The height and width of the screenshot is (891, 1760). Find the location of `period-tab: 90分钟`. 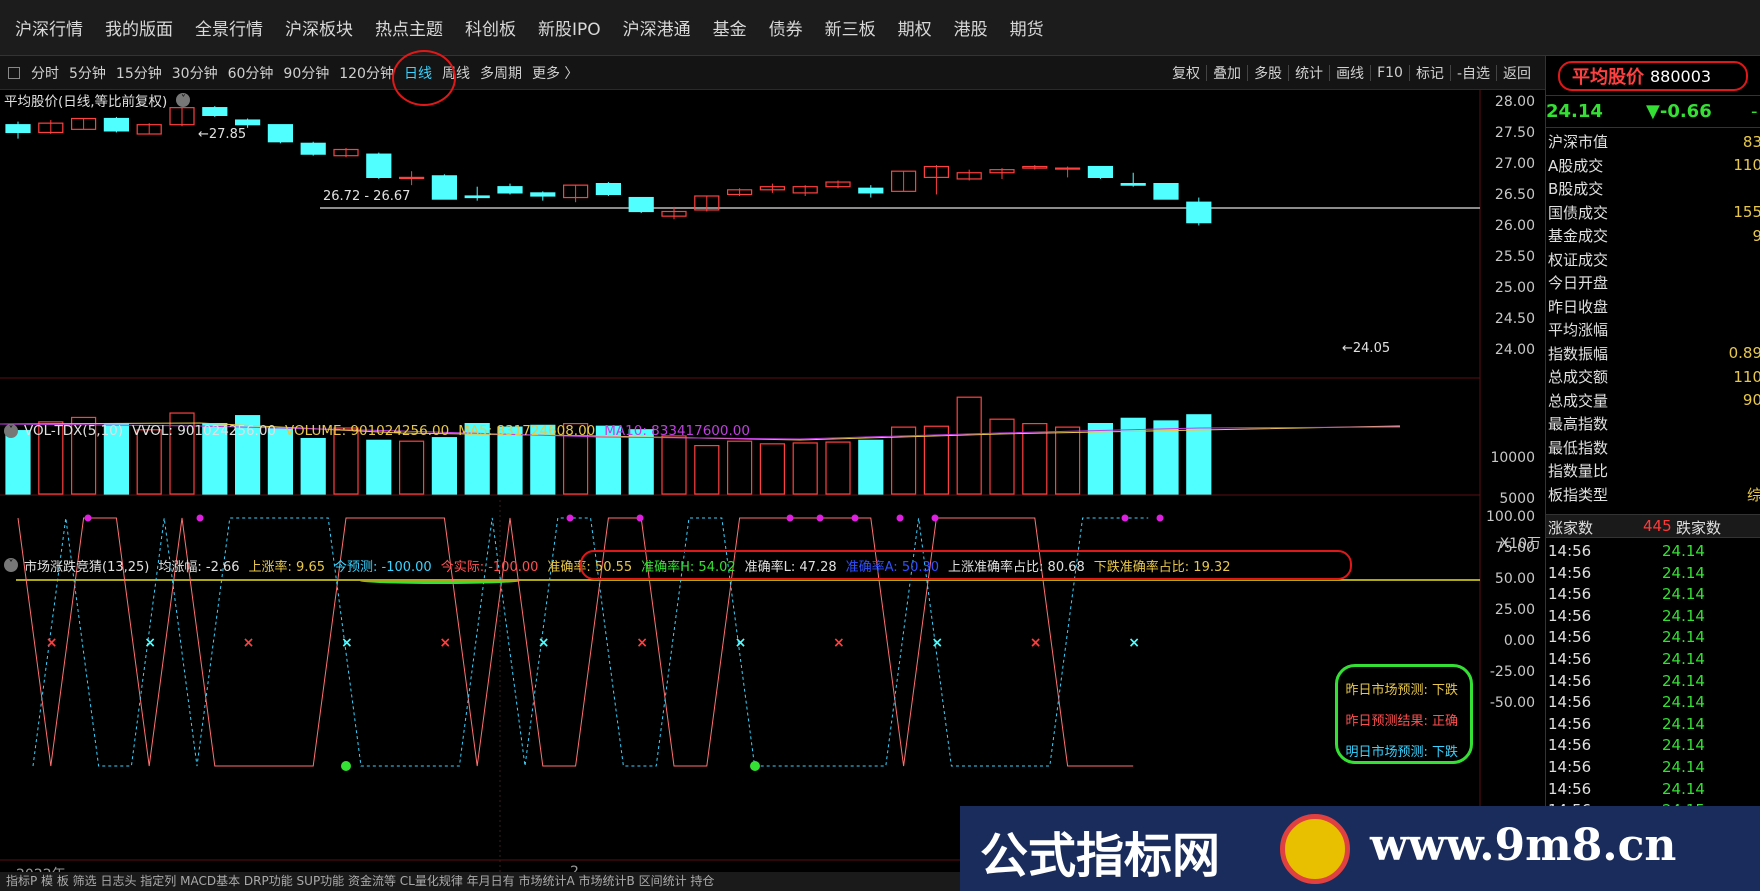

period-tab: 90分钟 is located at coordinates (306, 73).